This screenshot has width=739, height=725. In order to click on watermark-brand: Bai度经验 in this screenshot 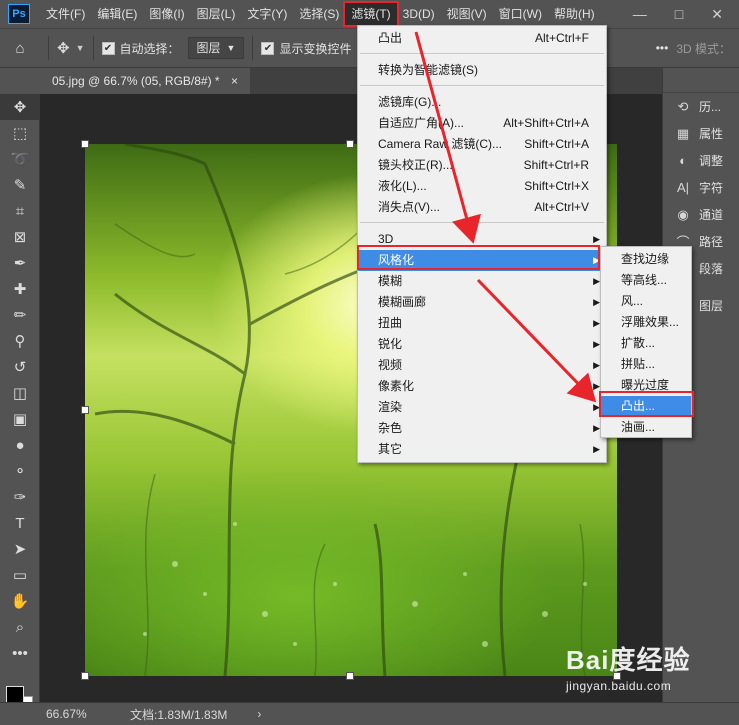, I will do `click(628, 660)`.